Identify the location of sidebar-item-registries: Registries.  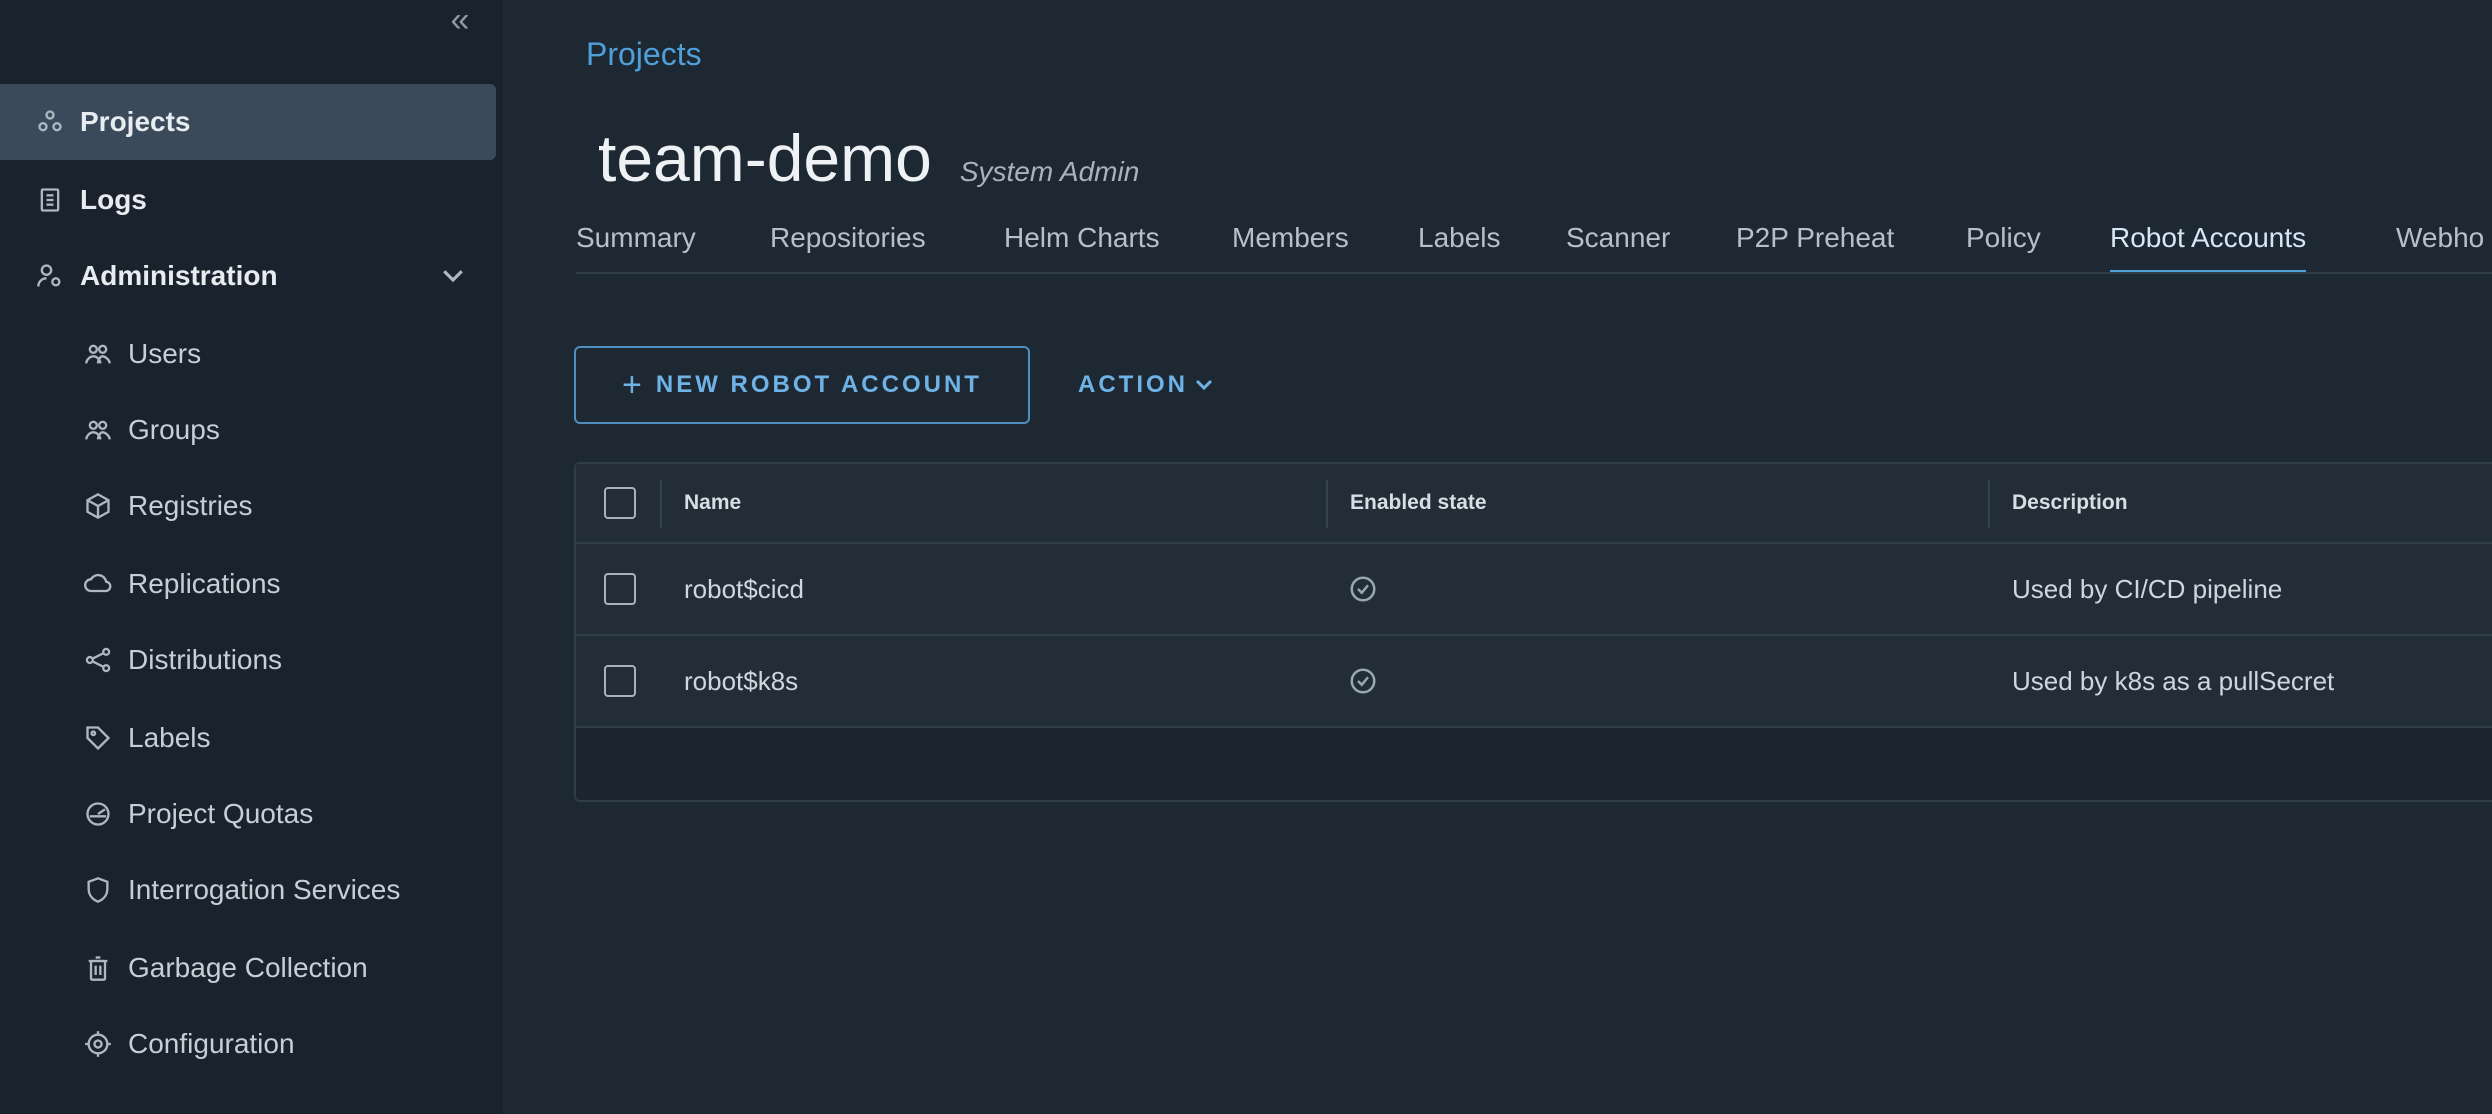
(248, 506).